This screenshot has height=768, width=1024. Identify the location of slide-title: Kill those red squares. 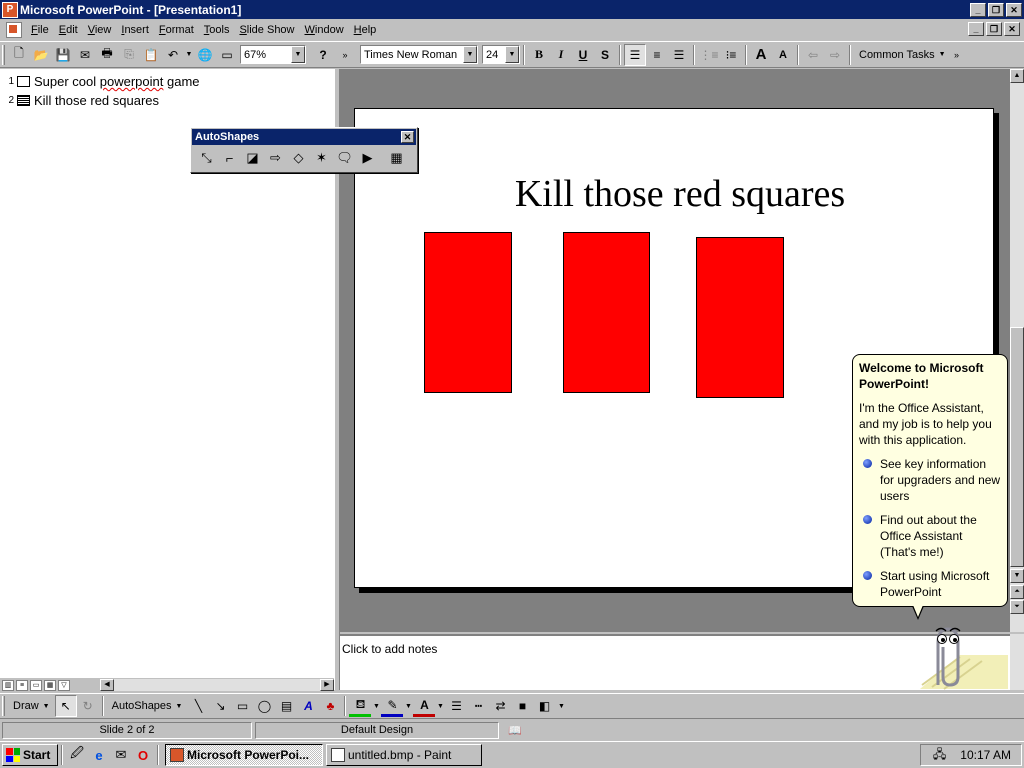
(675, 194).